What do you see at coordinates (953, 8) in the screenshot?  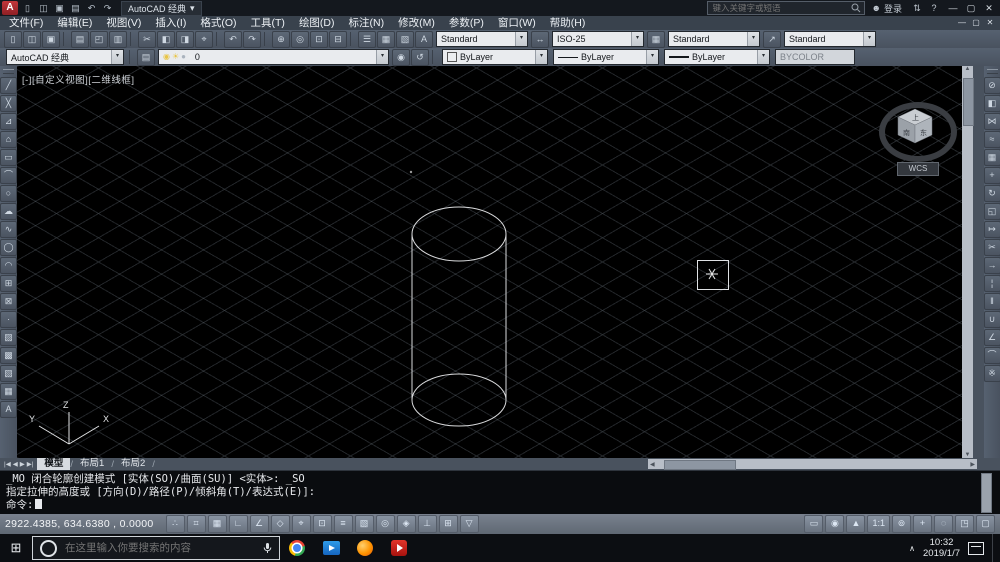 I see `minimize-icon: —` at bounding box center [953, 8].